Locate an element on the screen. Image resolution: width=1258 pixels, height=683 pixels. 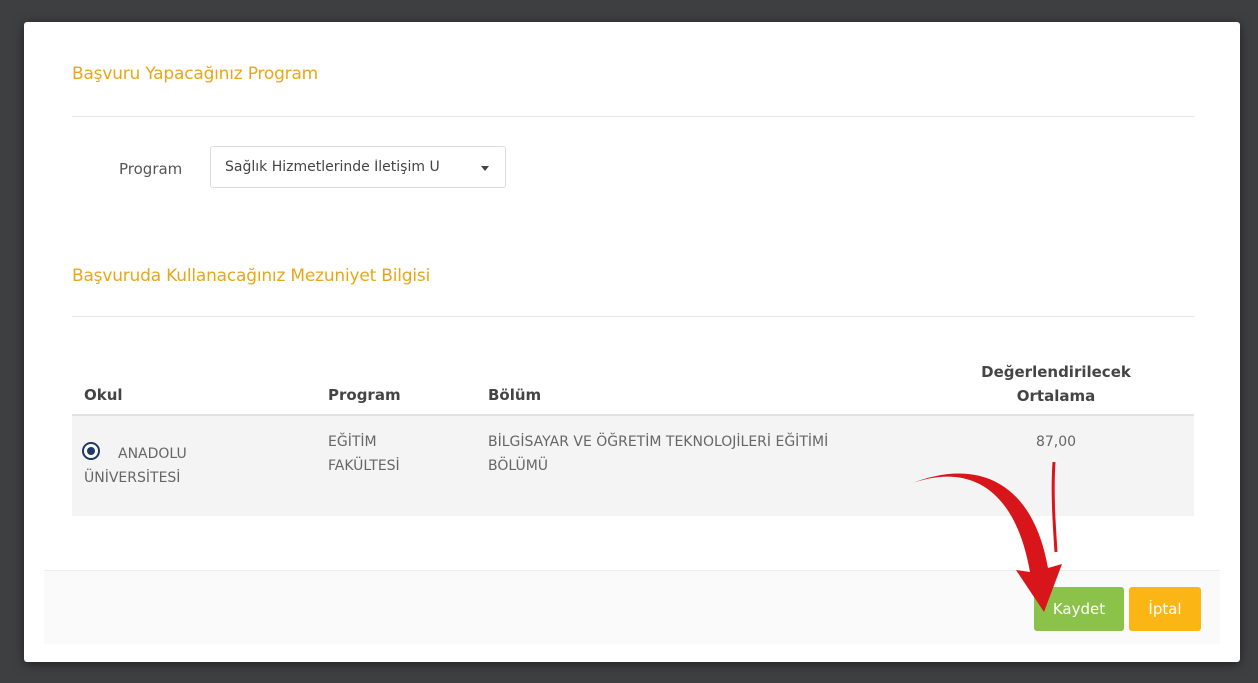
program-section-title: Başvuru Yapacağınız Program is located at coordinates (195, 74).